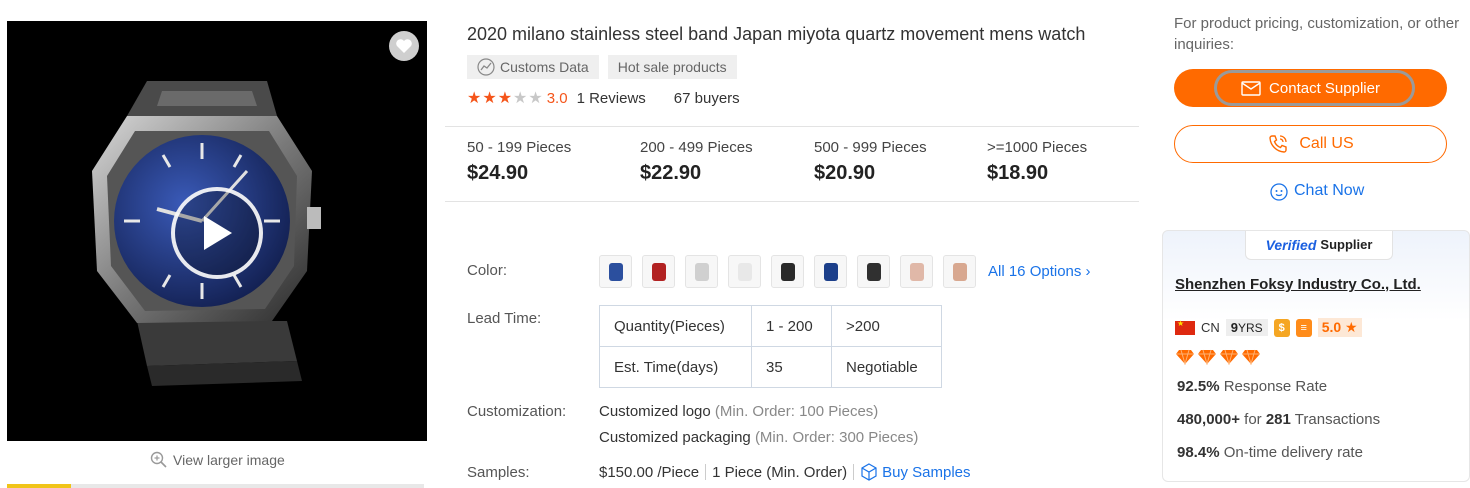 The height and width of the screenshot is (488, 1470). Describe the element at coordinates (602, 67) in the screenshot. I see `product-tags: Customs Data Hot sale products` at that location.